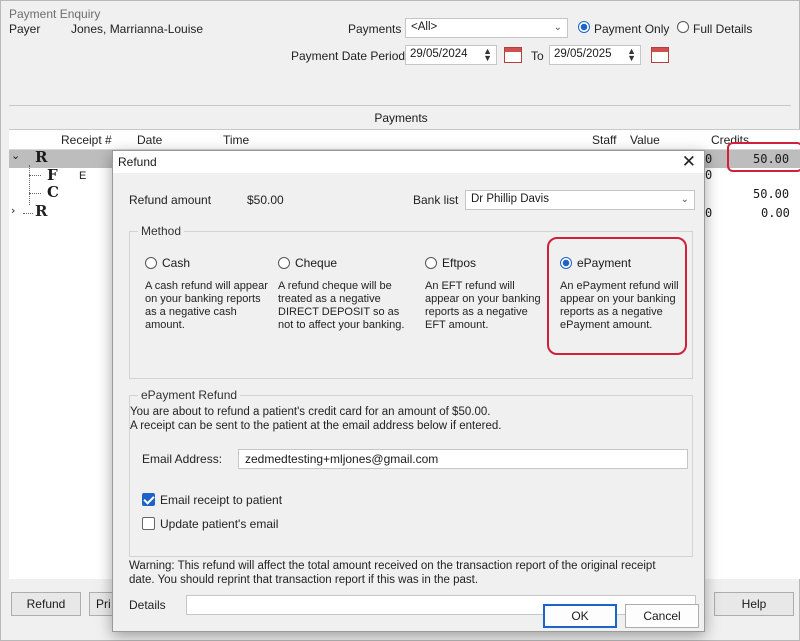  Describe the element at coordinates (754, 604) in the screenshot. I see `help-button: Help` at that location.